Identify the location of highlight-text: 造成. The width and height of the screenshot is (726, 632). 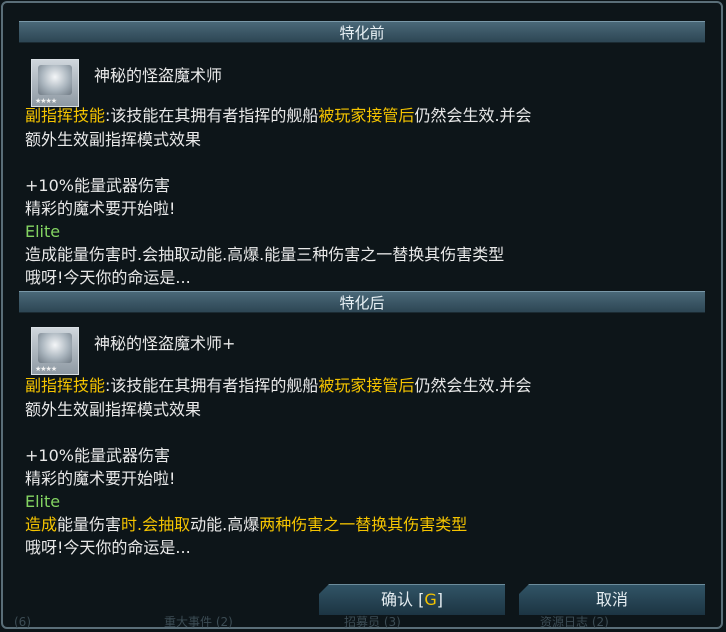
(41, 524).